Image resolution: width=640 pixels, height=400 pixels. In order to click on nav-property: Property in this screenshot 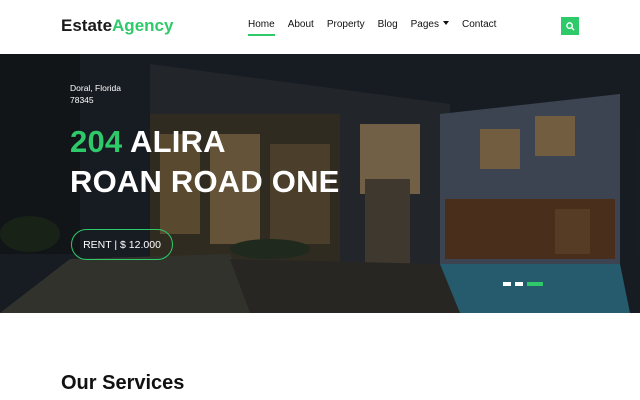, I will do `click(346, 24)`.